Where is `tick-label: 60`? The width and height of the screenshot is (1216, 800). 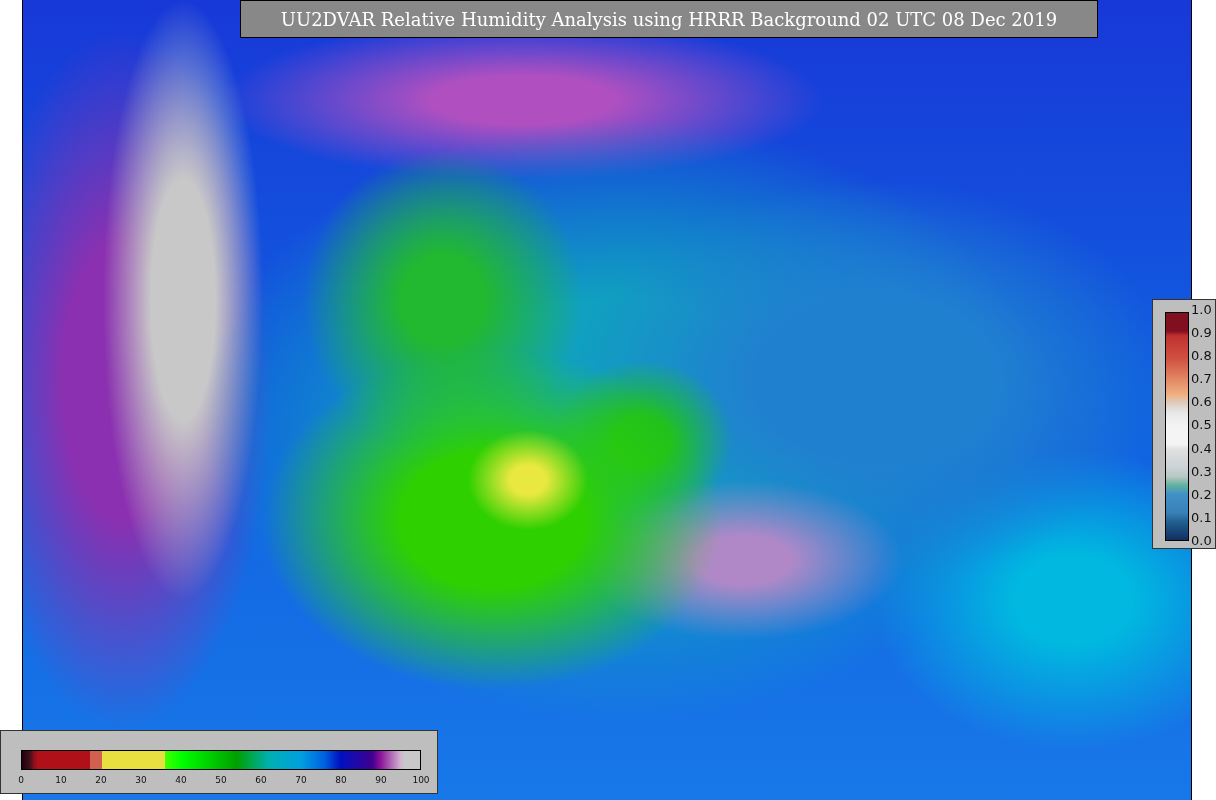
tick-label: 60 is located at coordinates (261, 780).